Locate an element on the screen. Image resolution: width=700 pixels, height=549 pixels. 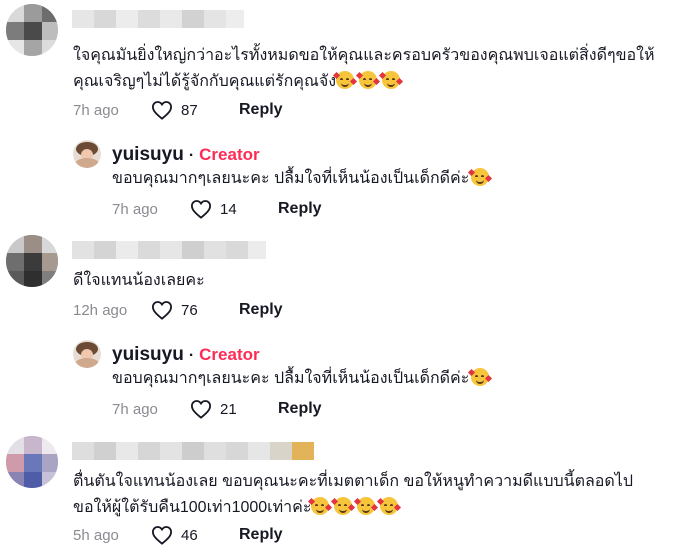
like-button: 46 is located at coordinates (190, 535).